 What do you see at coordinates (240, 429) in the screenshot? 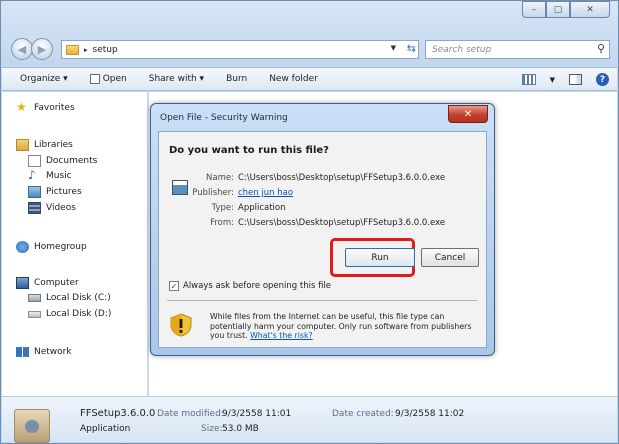
I see `size-value: 53.0 MB` at bounding box center [240, 429].